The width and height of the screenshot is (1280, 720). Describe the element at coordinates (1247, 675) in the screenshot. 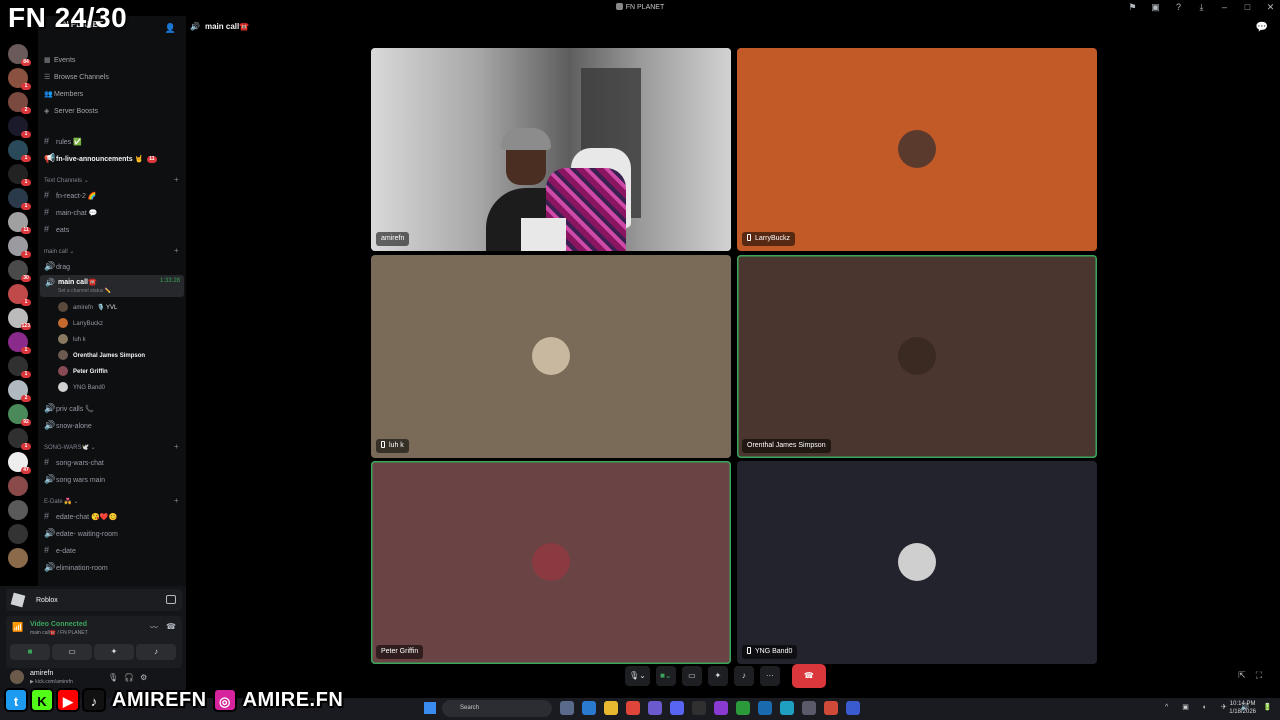

I see `popout-icon: ⇱` at that location.